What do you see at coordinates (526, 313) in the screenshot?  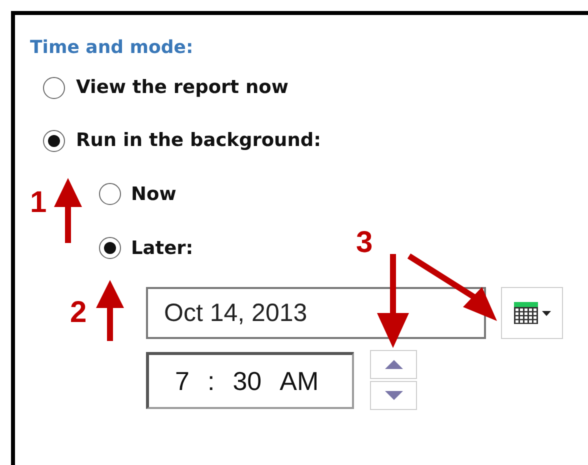 I see `calendar-icon` at bounding box center [526, 313].